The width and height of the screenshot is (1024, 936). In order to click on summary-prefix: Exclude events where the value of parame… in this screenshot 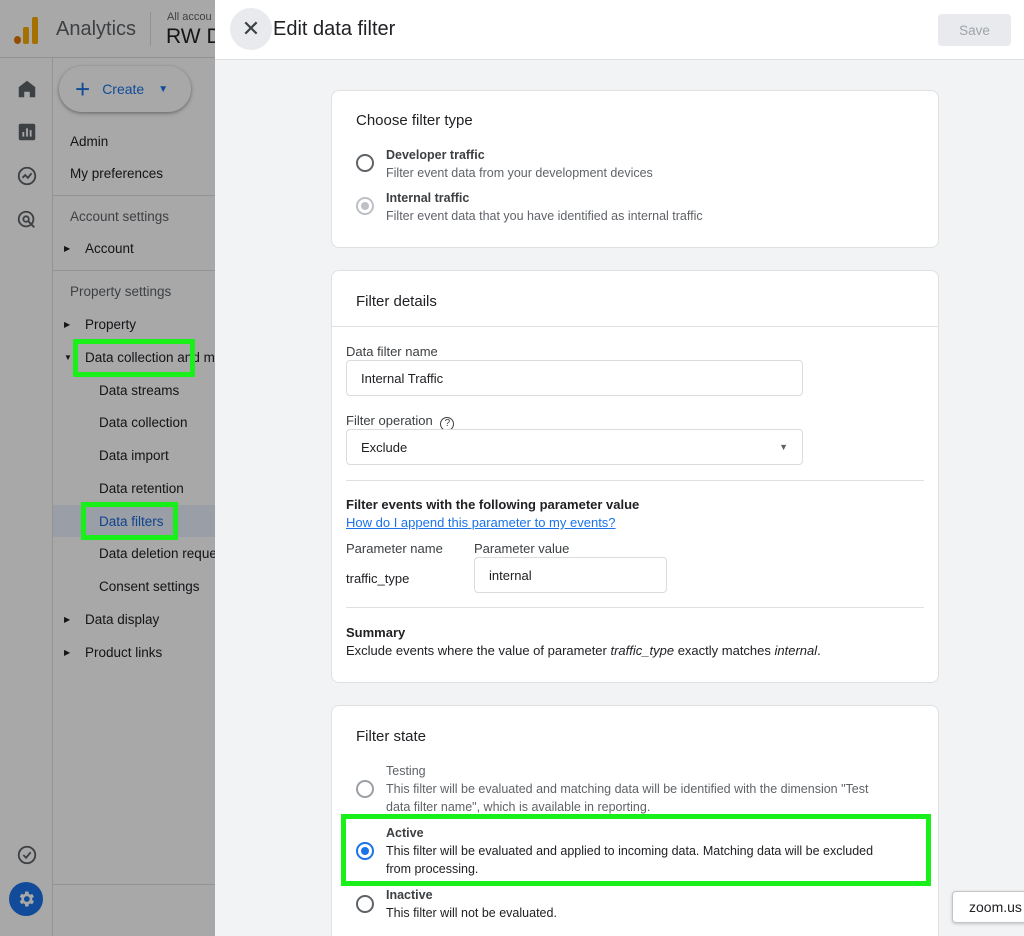, I will do `click(478, 650)`.